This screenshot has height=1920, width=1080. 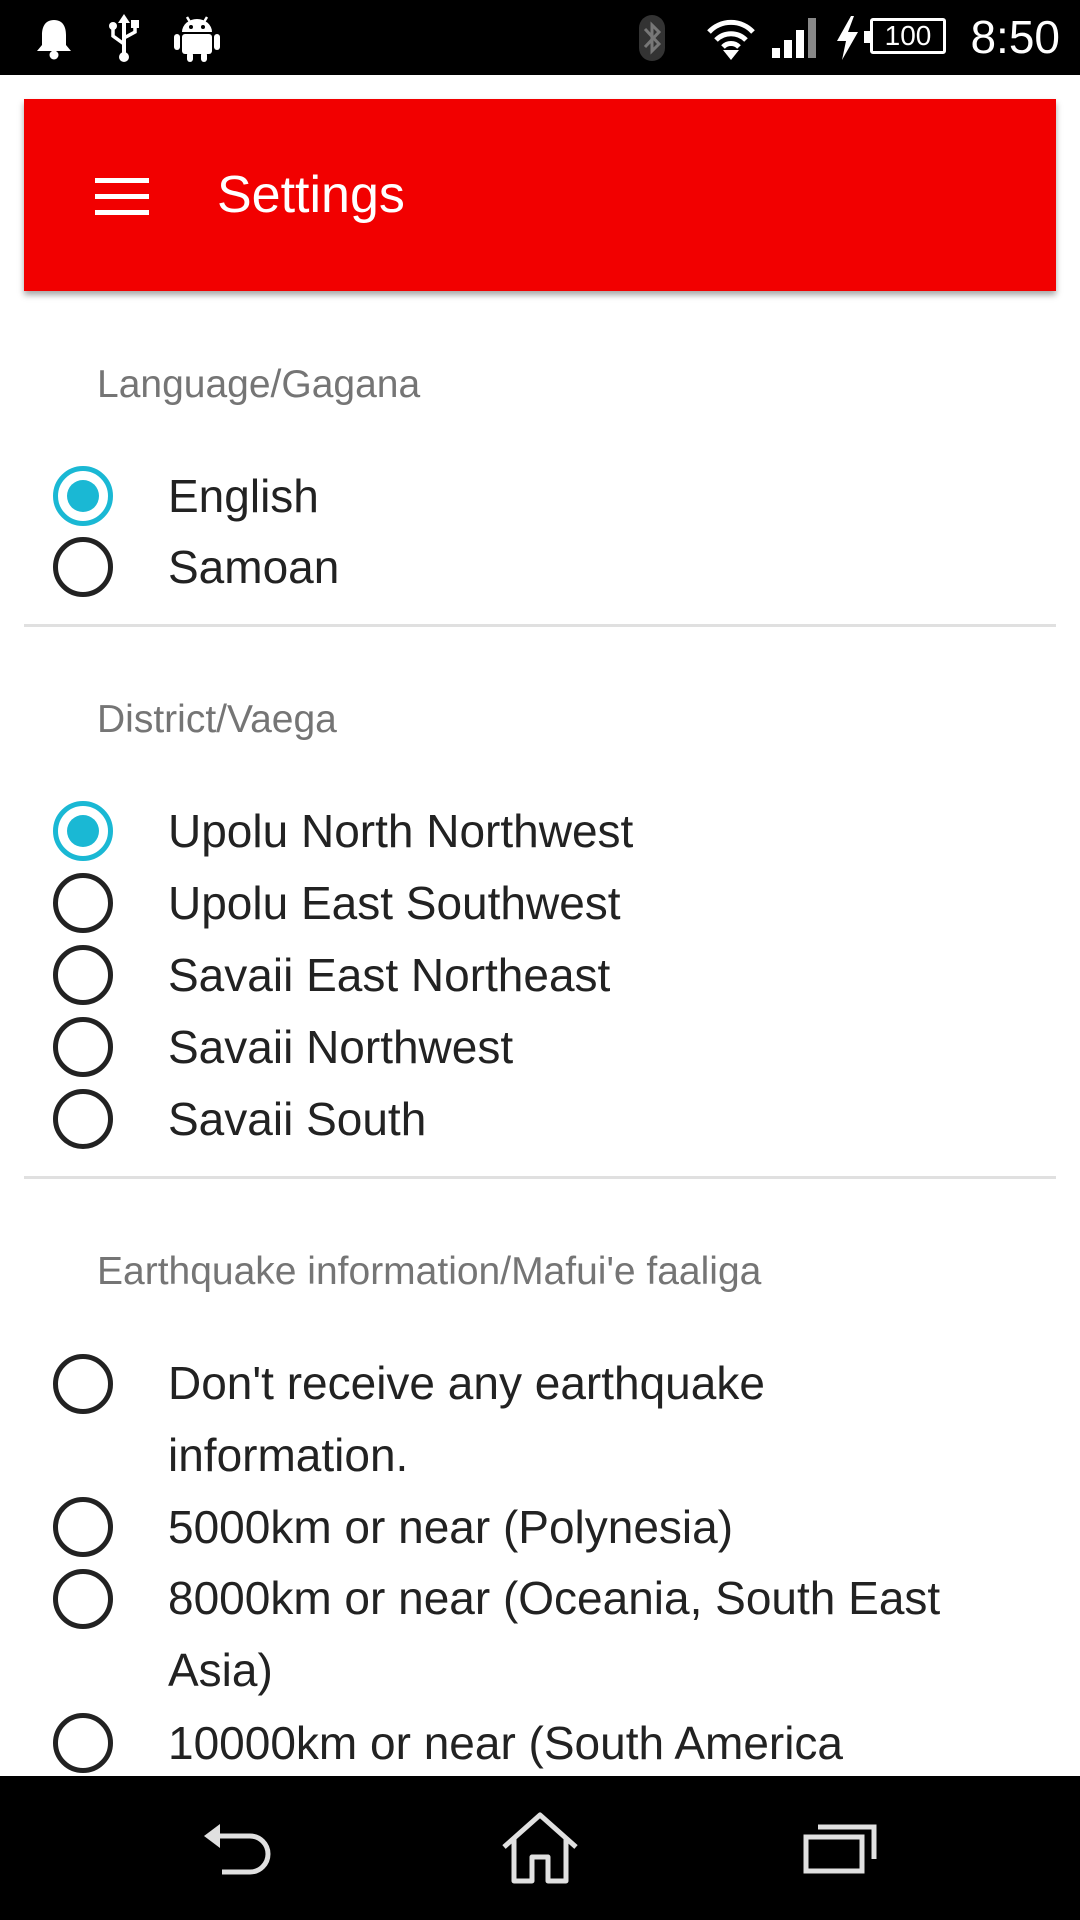 I want to click on bell-icon, so click(x=54, y=37).